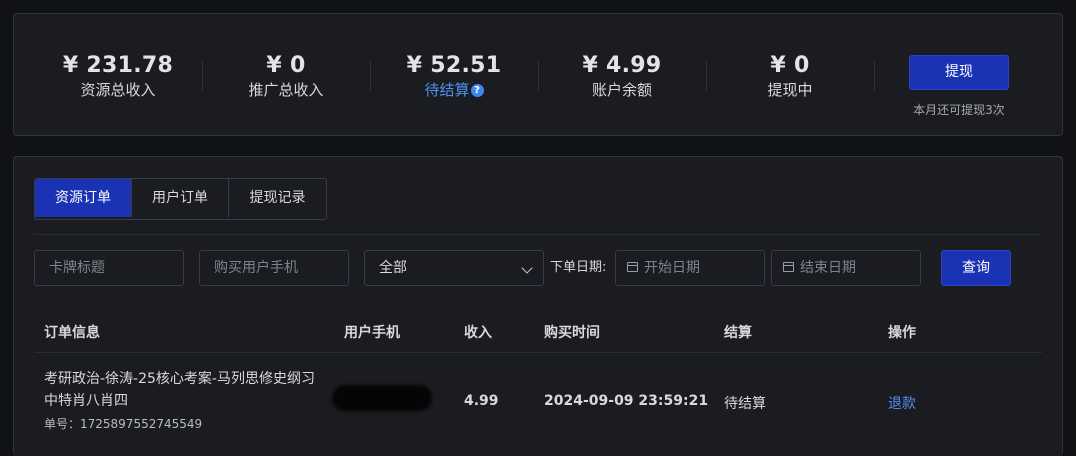  I want to click on order-settlement-status: 待结算, so click(745, 404).